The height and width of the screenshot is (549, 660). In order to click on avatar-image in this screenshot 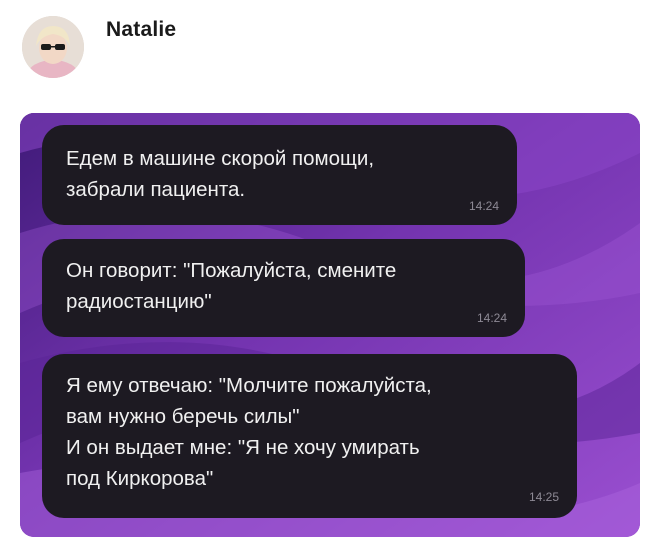, I will do `click(53, 47)`.